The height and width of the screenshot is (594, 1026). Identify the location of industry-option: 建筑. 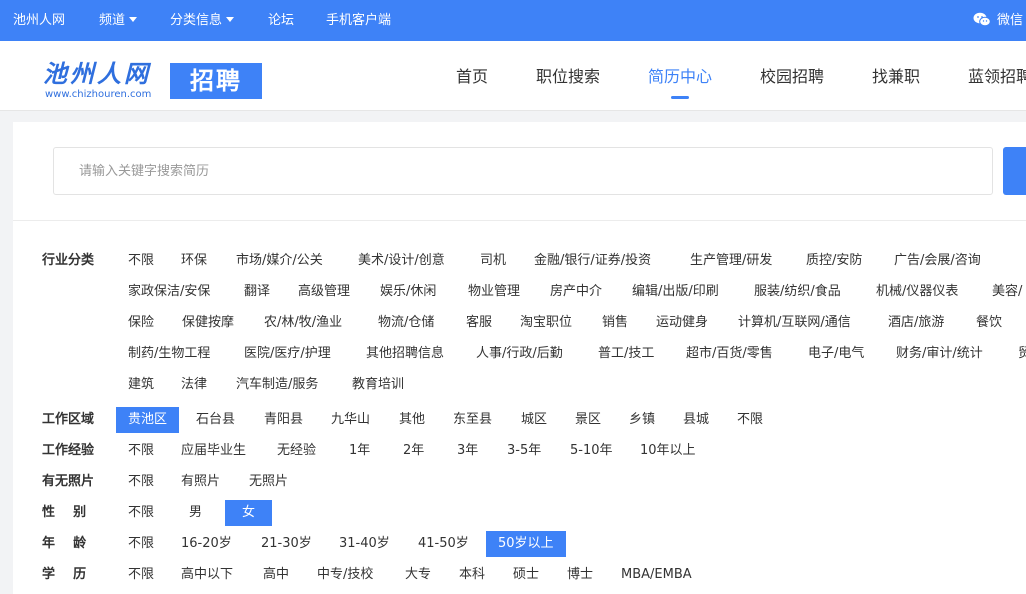
(141, 385).